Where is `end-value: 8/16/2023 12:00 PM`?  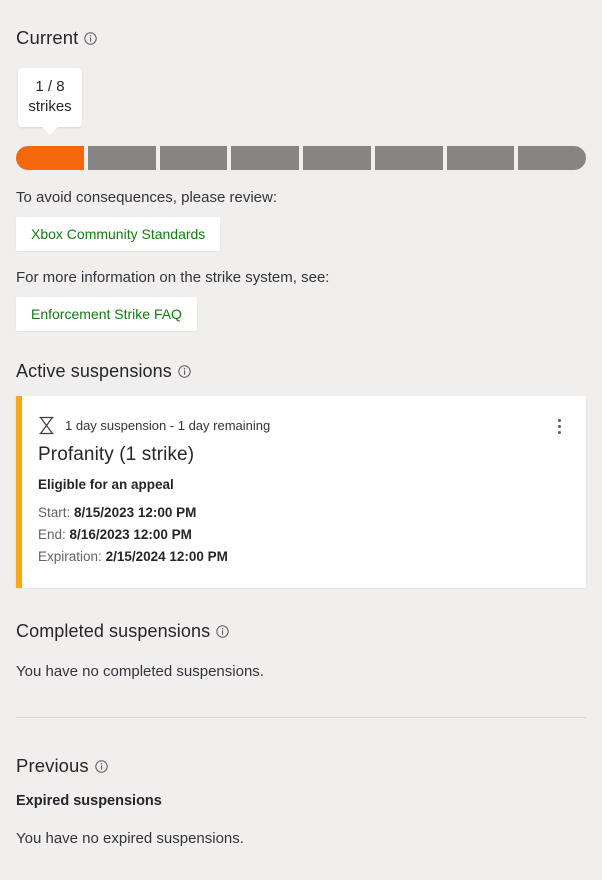 end-value: 8/16/2023 12:00 PM is located at coordinates (130, 534).